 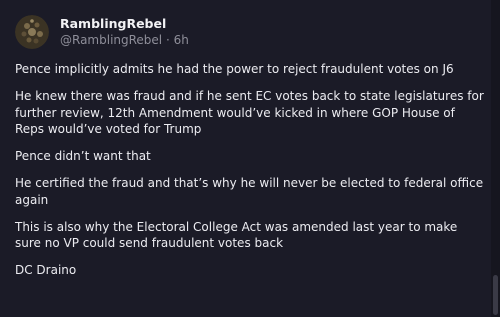 What do you see at coordinates (181, 40) in the screenshot?
I see `post-timestamp: 6h` at bounding box center [181, 40].